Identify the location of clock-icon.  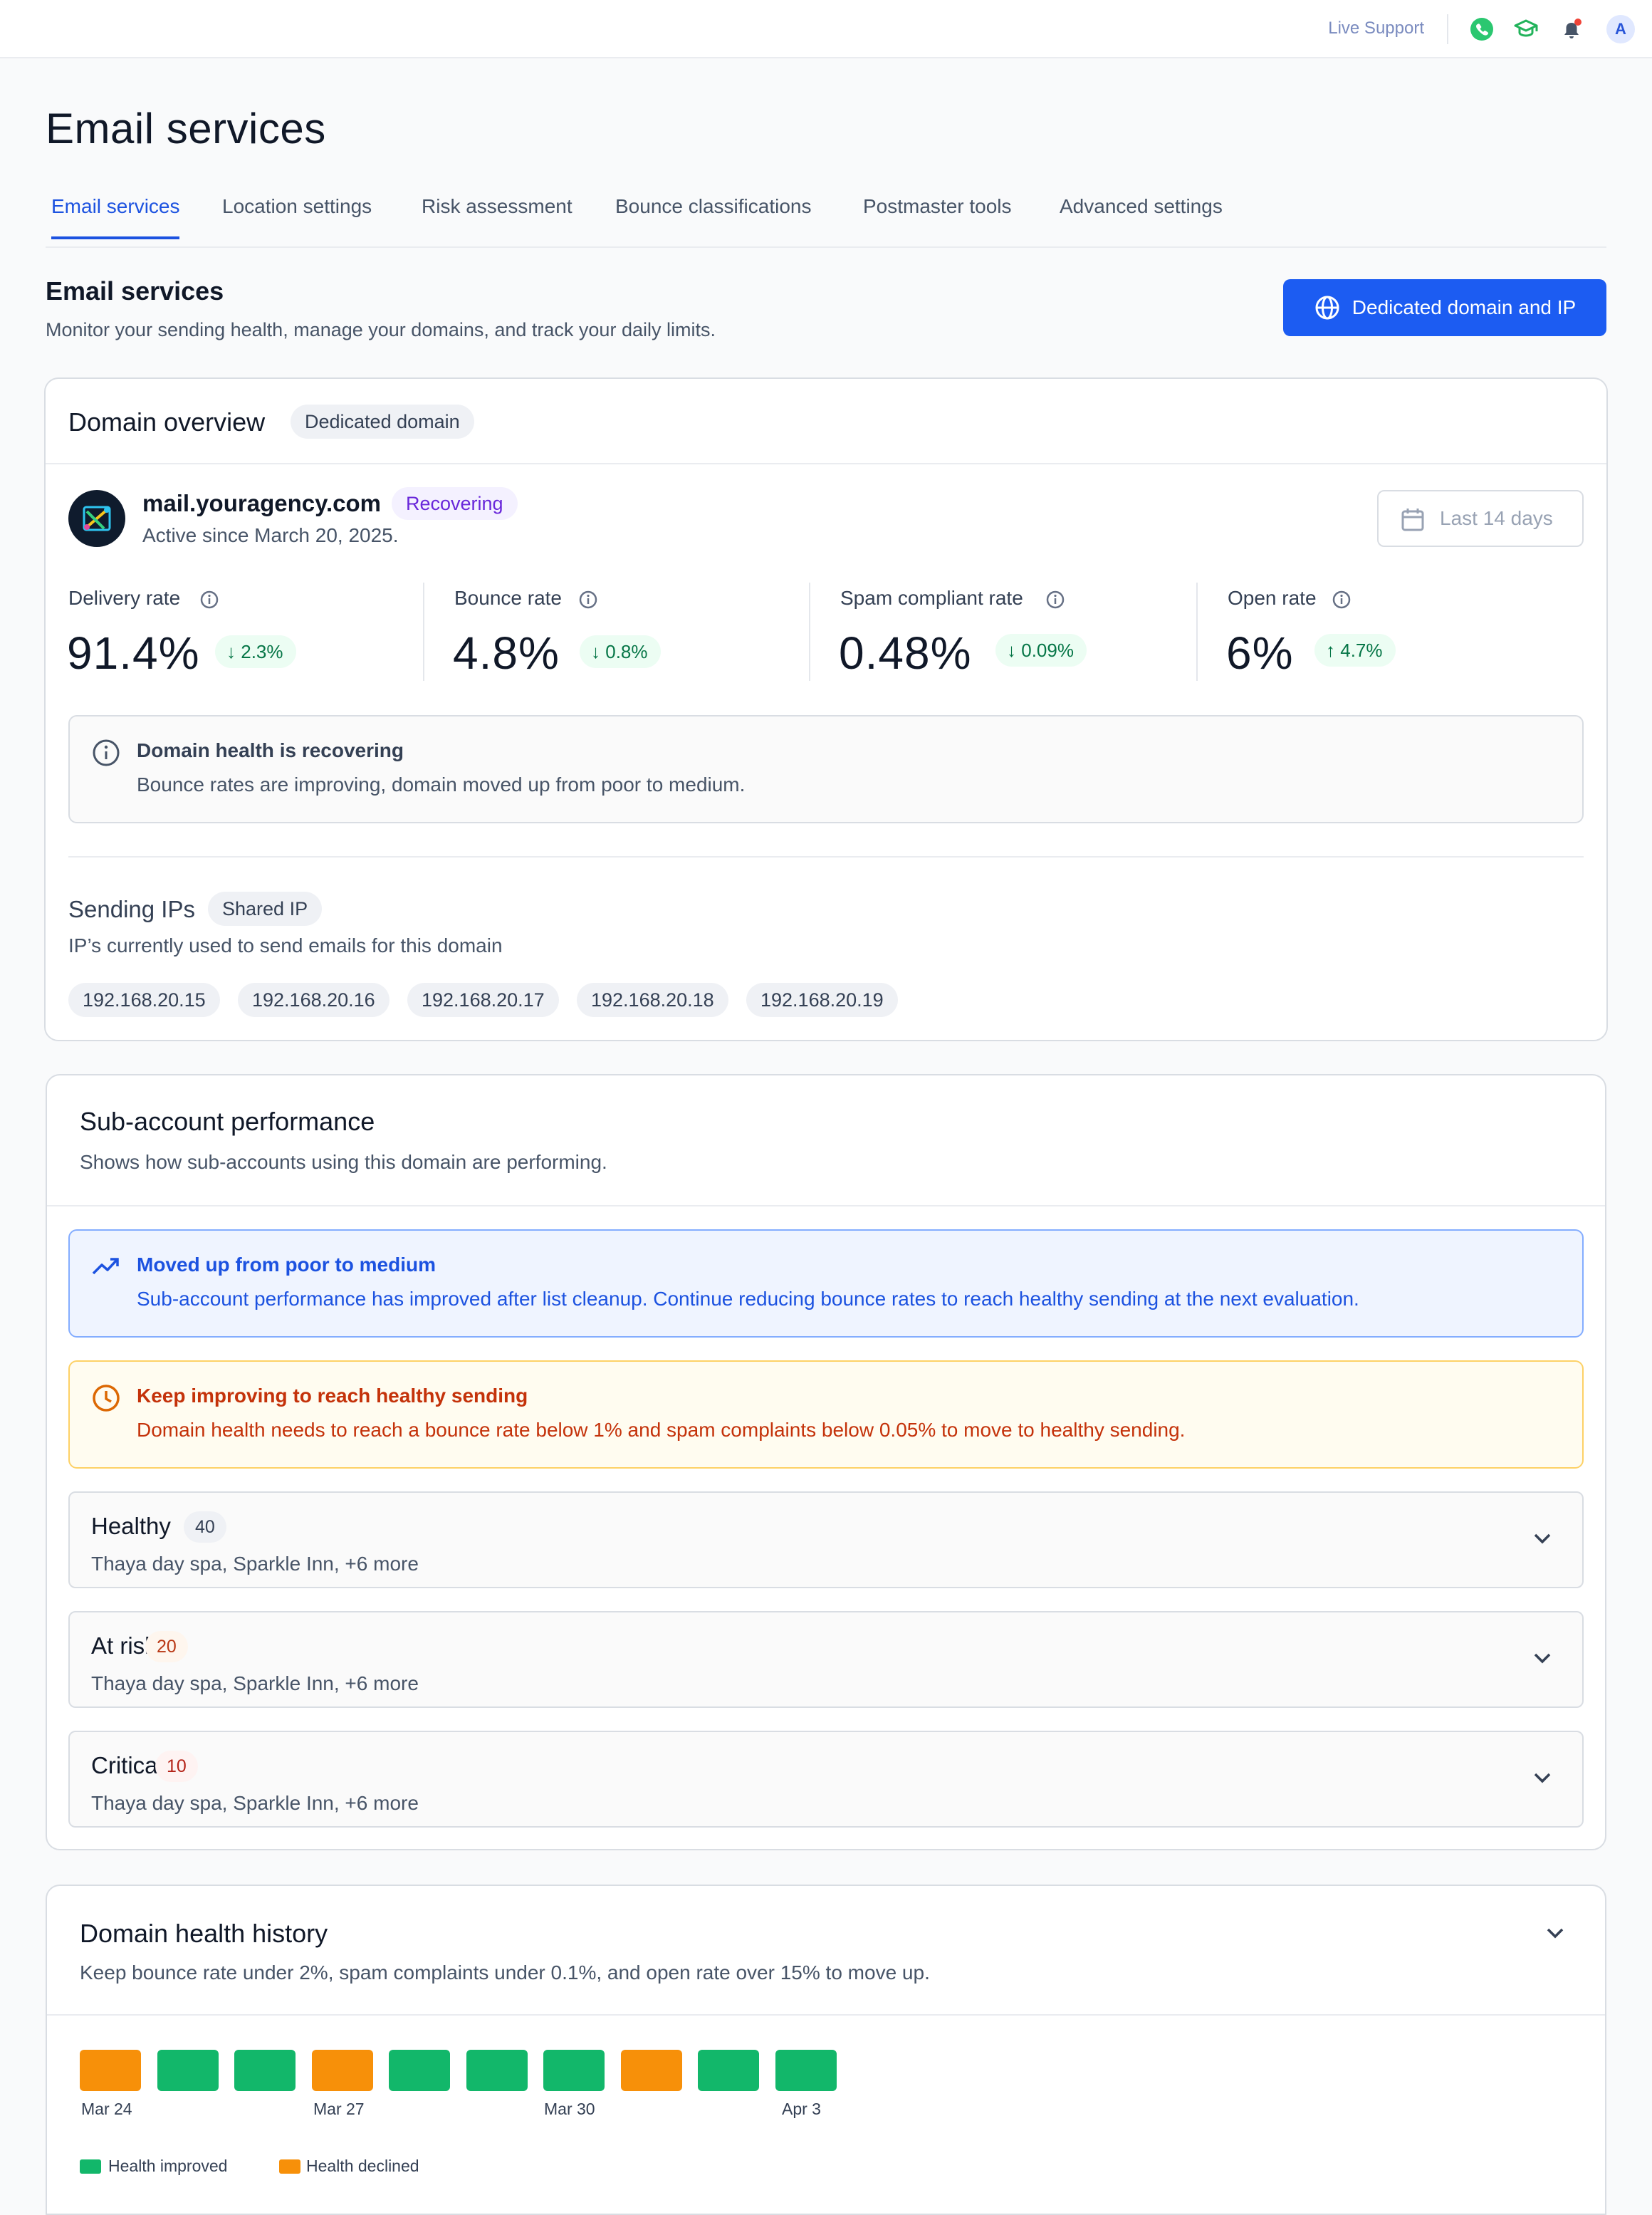
(106, 1398).